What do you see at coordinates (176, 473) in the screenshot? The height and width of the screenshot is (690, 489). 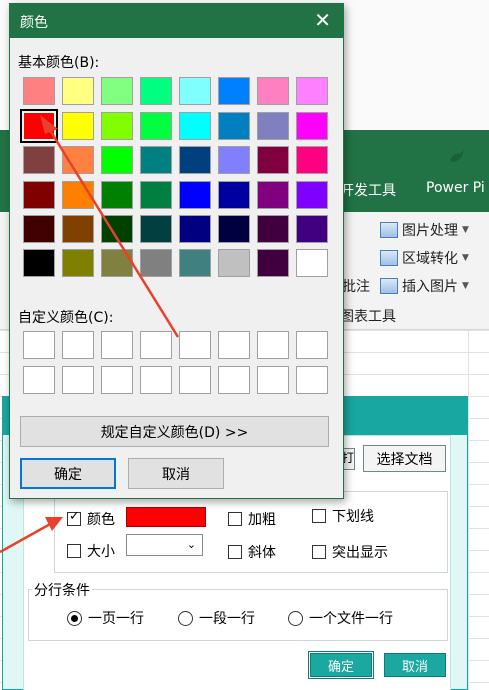 I see `cancel-button: 取消` at bounding box center [176, 473].